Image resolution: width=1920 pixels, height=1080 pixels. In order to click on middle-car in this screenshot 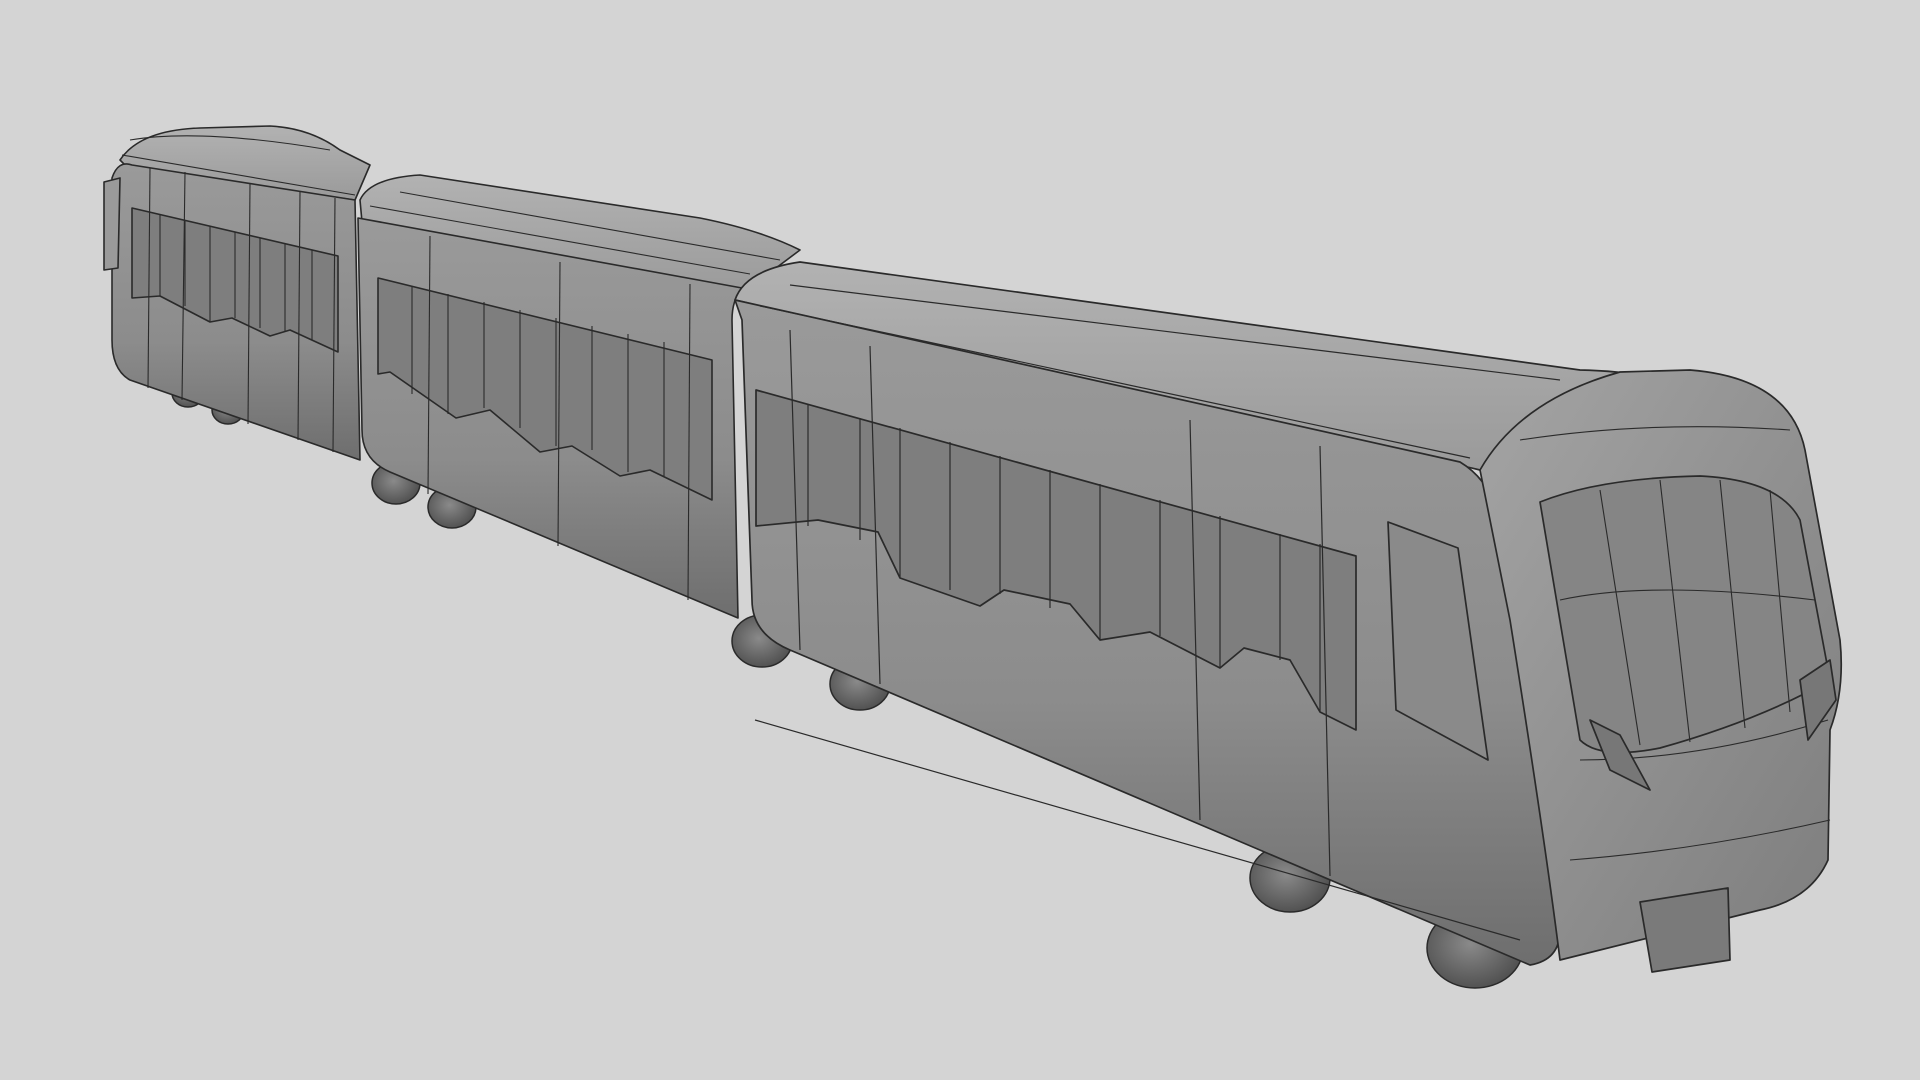, I will do `click(579, 396)`.